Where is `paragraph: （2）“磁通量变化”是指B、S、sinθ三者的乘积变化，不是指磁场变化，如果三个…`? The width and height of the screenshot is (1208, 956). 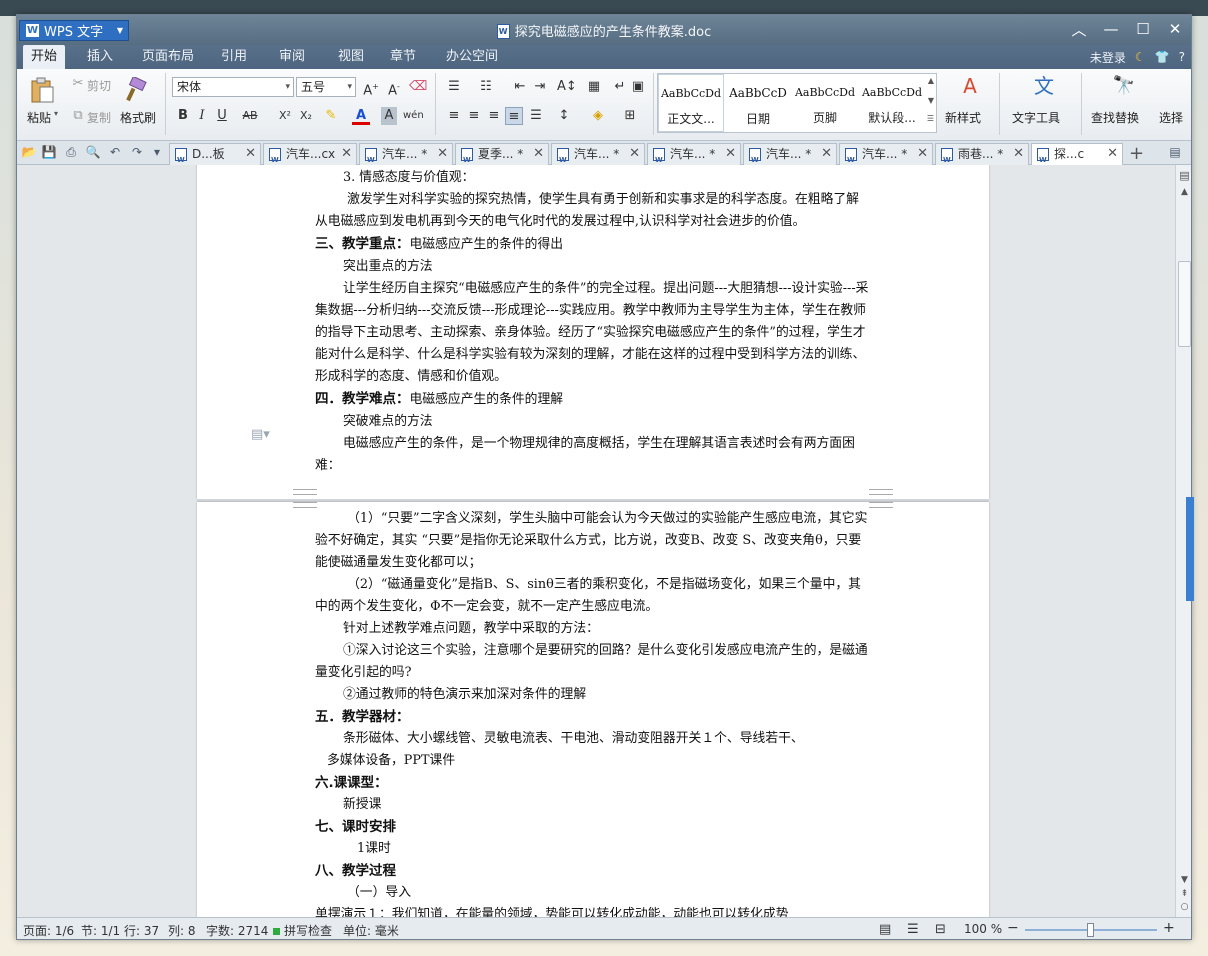
paragraph: （2）“磁通量变化”是指B、S、sinθ三者的乘积变化，不是指磁场变化，如果三个… is located at coordinates (593, 596).